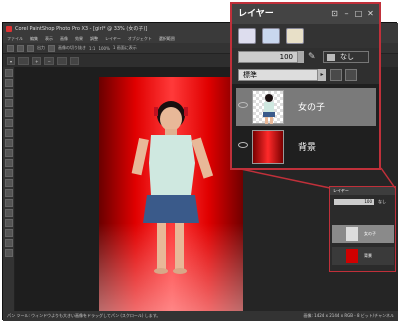  What do you see at coordinates (79, 39) in the screenshot?
I see `menu-effects: 効果` at bounding box center [79, 39].